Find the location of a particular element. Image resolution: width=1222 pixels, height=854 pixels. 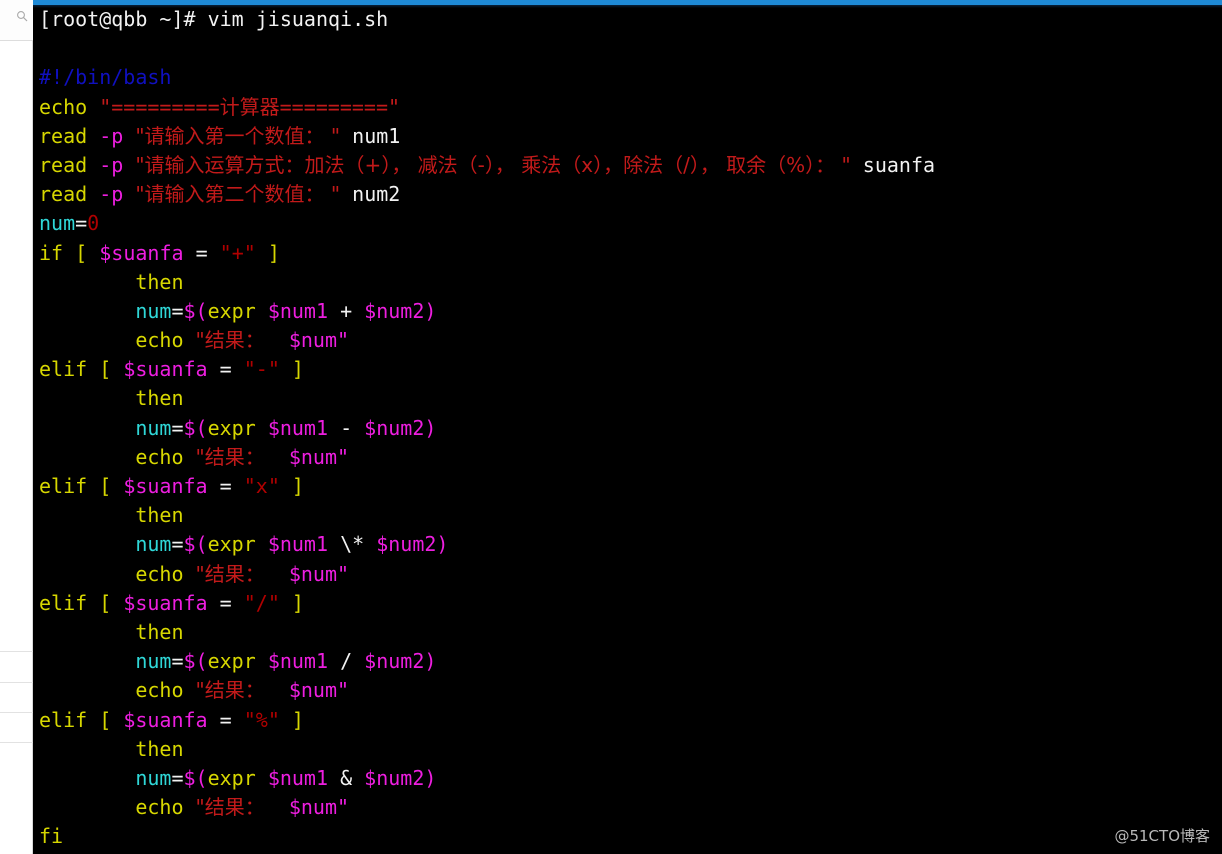

code-line-21: num=$(expr $num1 / $num2) is located at coordinates (627, 661).